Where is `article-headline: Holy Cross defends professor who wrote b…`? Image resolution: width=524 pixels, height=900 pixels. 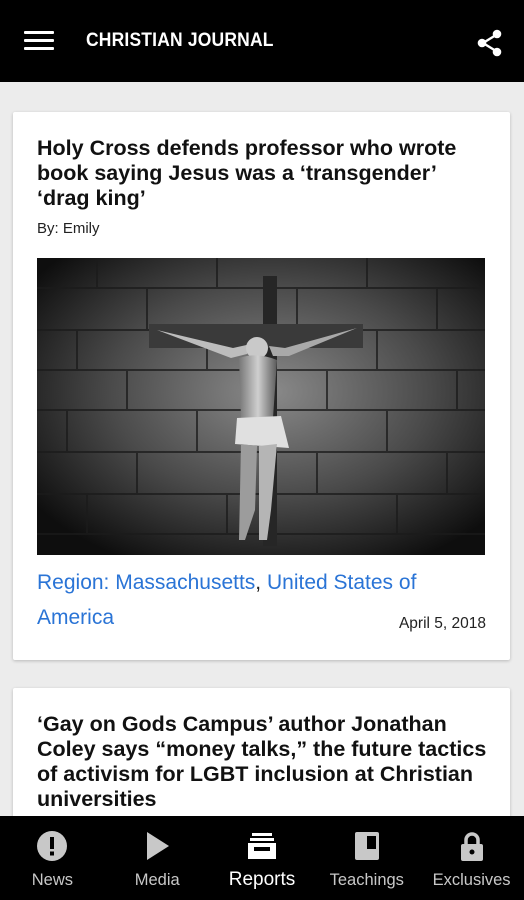 article-headline: Holy Cross defends professor who wrote b… is located at coordinates (262, 173).